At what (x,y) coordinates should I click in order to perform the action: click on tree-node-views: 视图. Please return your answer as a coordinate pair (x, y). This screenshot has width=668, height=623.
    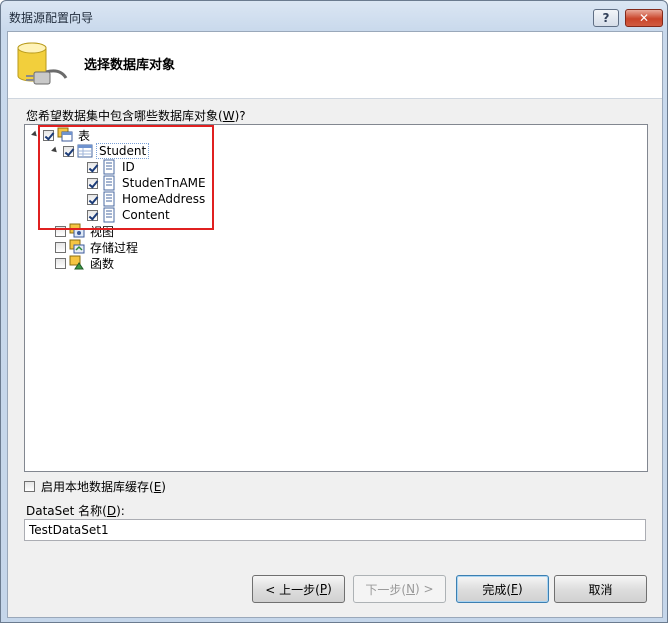
    Looking at the image, I should click on (79, 231).